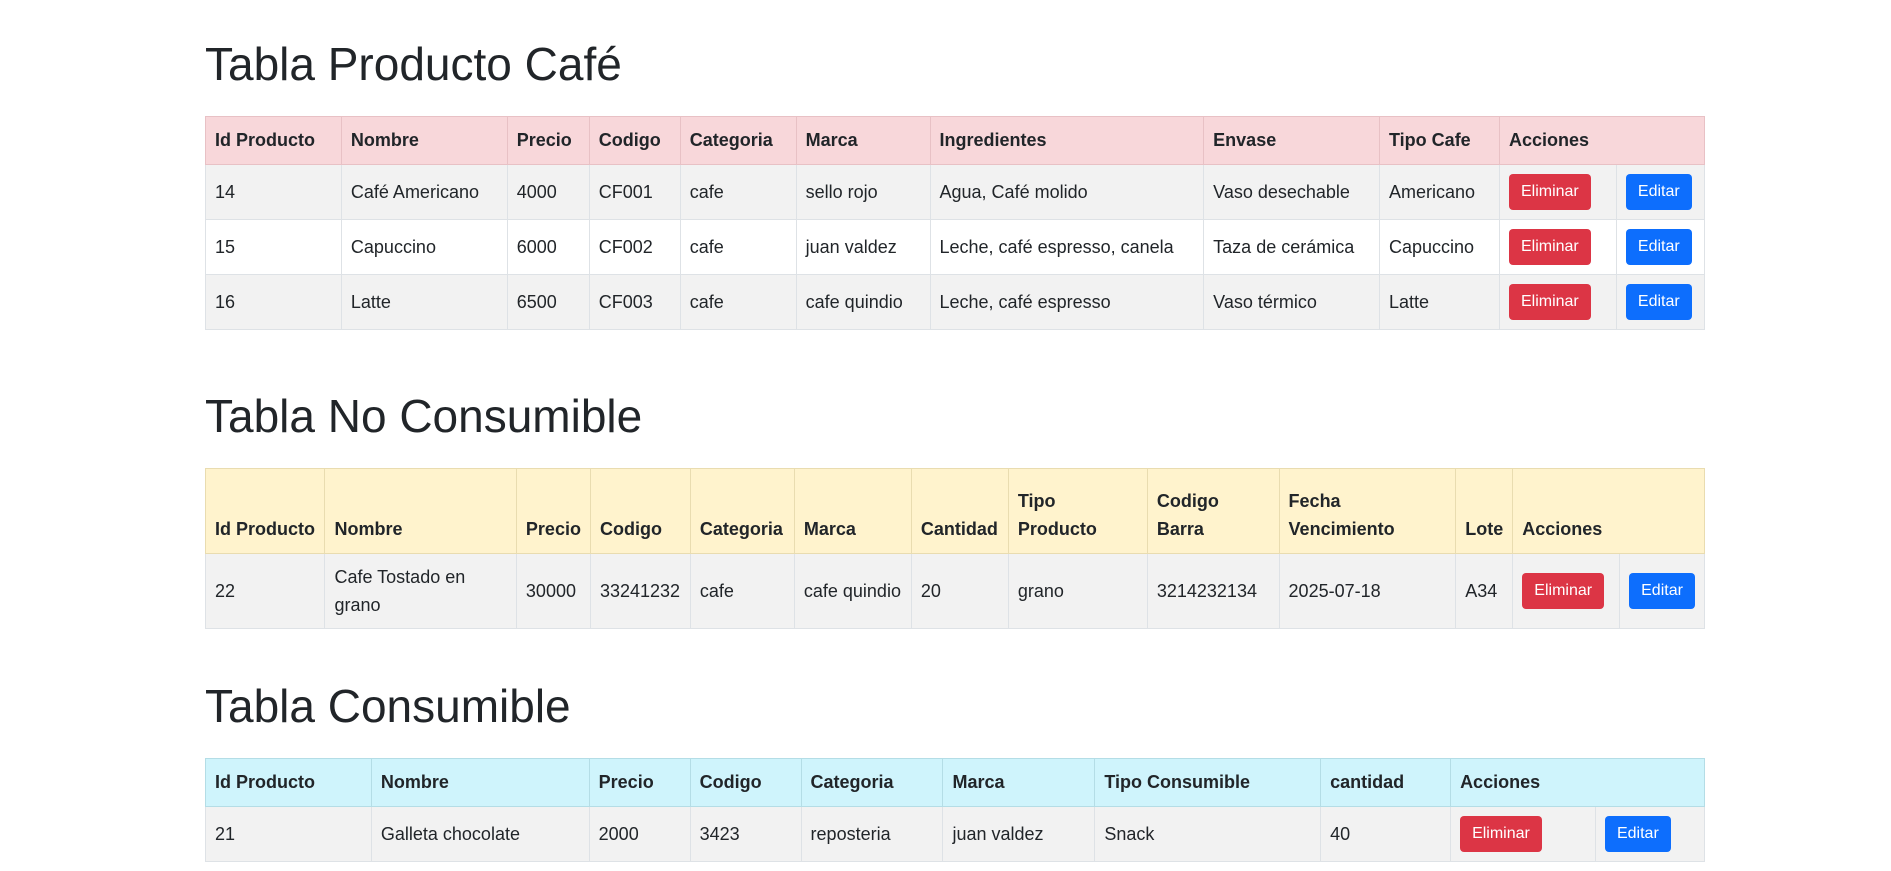  What do you see at coordinates (1386, 834) in the screenshot?
I see `table-cell: 40` at bounding box center [1386, 834].